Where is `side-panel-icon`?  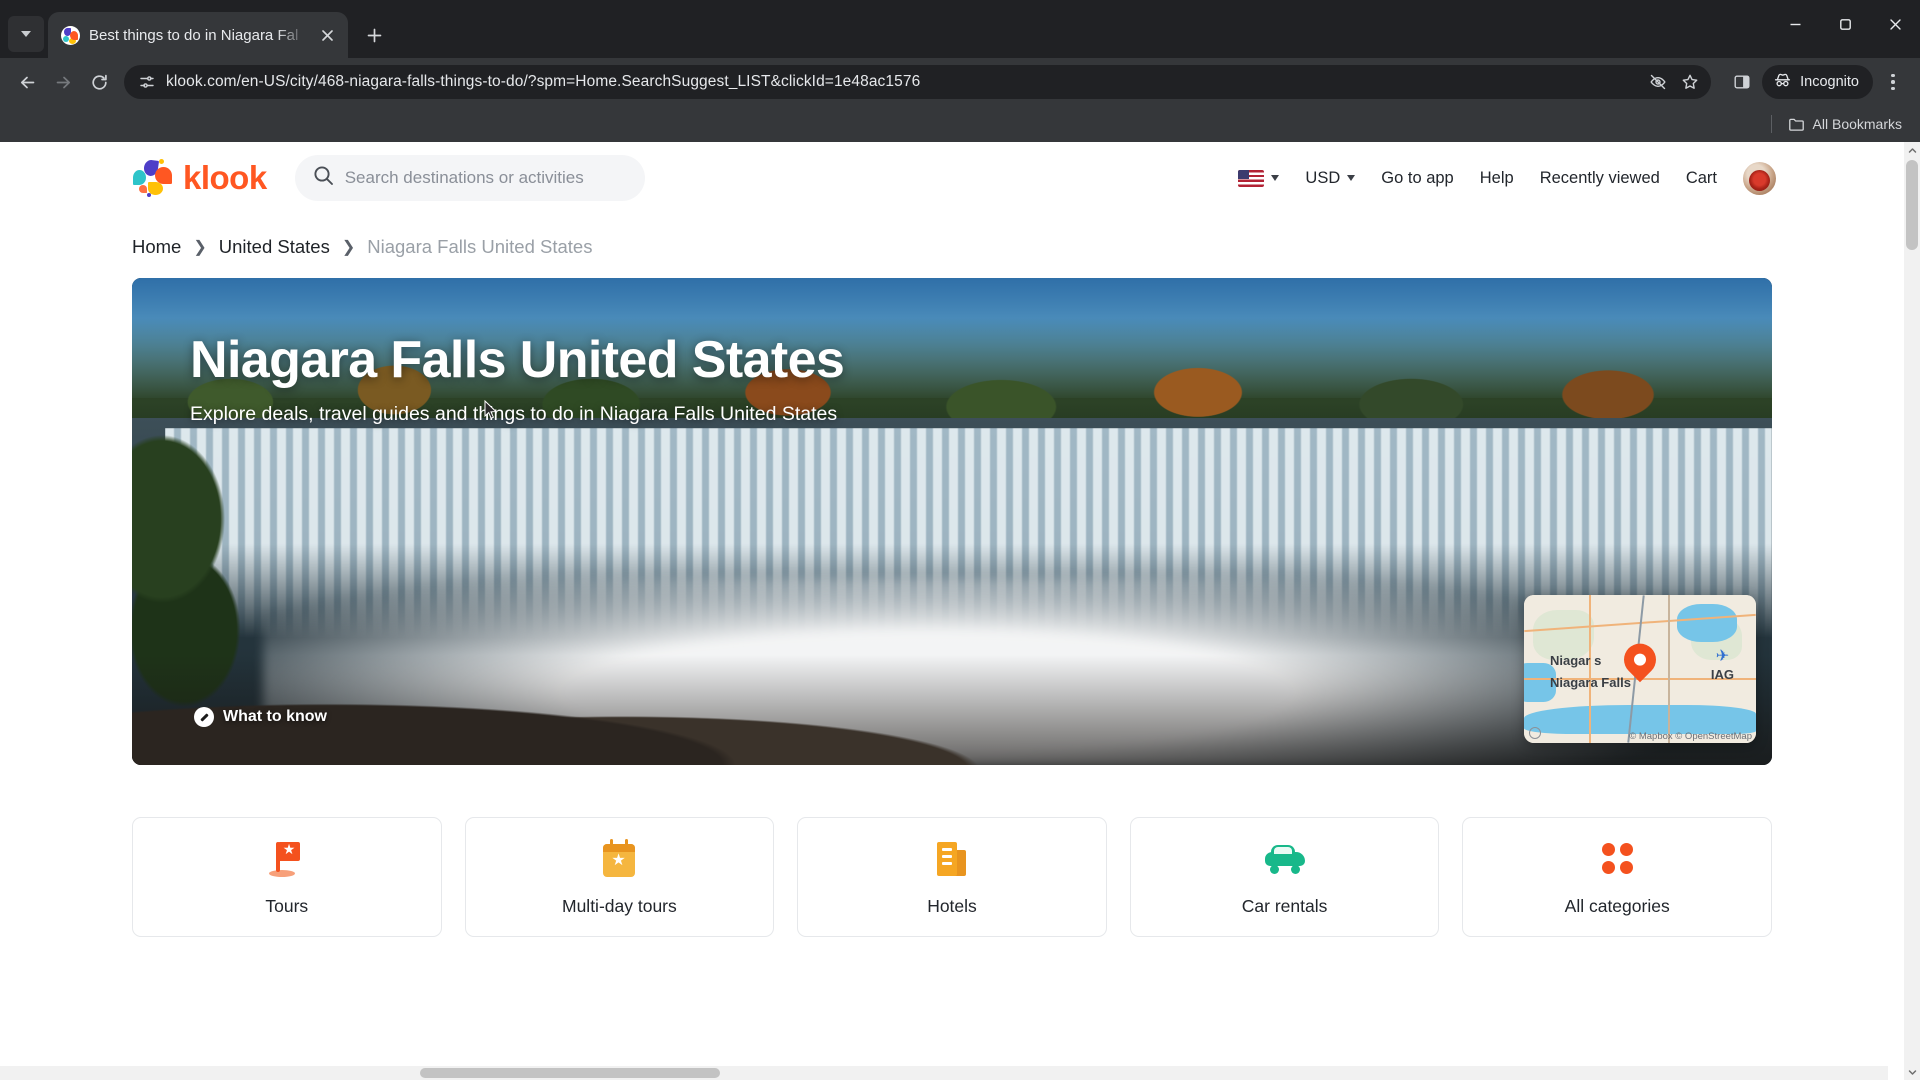
side-panel-icon is located at coordinates (1742, 82).